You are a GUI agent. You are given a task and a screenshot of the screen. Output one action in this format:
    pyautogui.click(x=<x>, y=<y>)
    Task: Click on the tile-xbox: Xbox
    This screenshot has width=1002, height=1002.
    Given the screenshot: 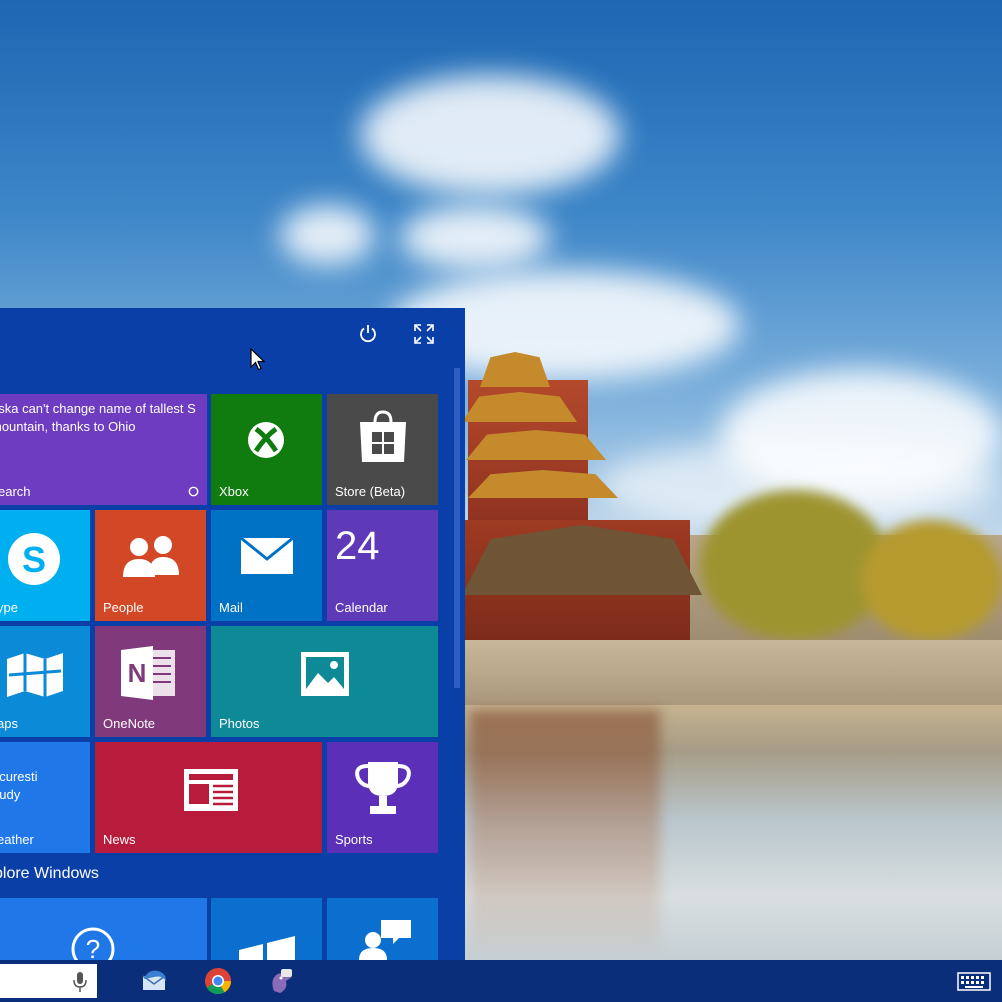 What is the action you would take?
    pyautogui.click(x=266, y=449)
    